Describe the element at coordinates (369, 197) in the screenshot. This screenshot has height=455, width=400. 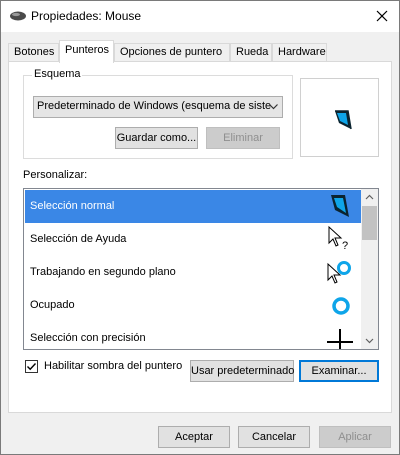
I see `scroll-up-icon` at that location.